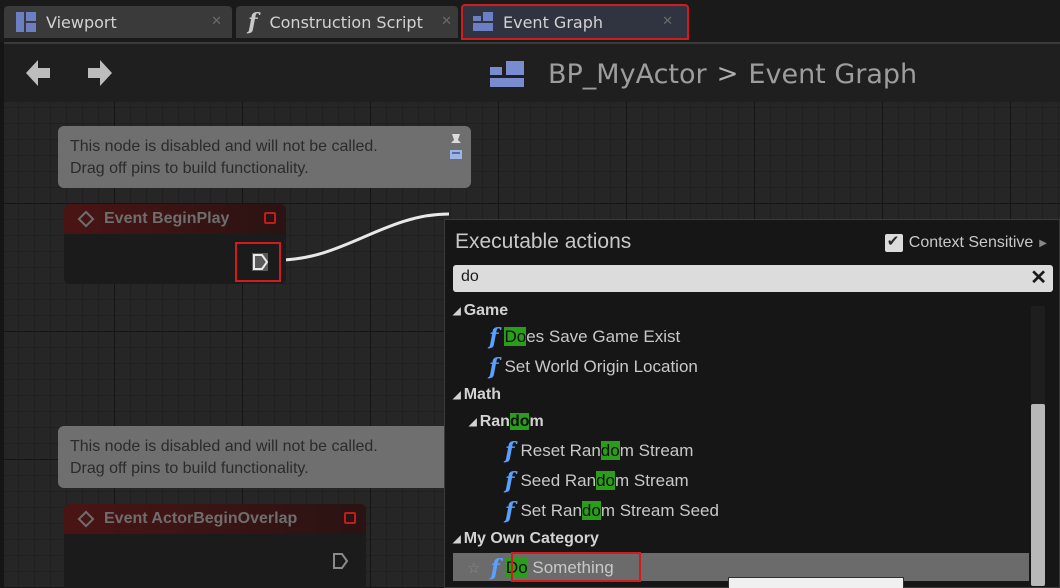 The width and height of the screenshot is (1060, 588). What do you see at coordinates (971, 242) in the screenshot?
I see `context-sensitive-label: Context Sensitive` at bounding box center [971, 242].